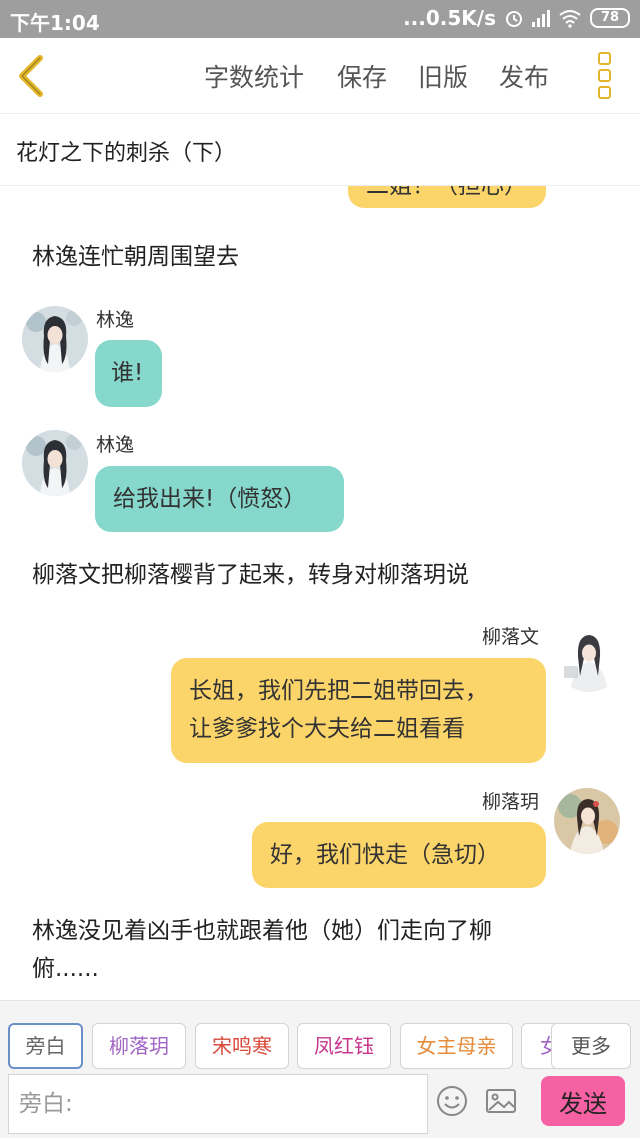  Describe the element at coordinates (135, 257) in the screenshot. I see `narration-text: 林逸连忙朝周围望去` at that location.